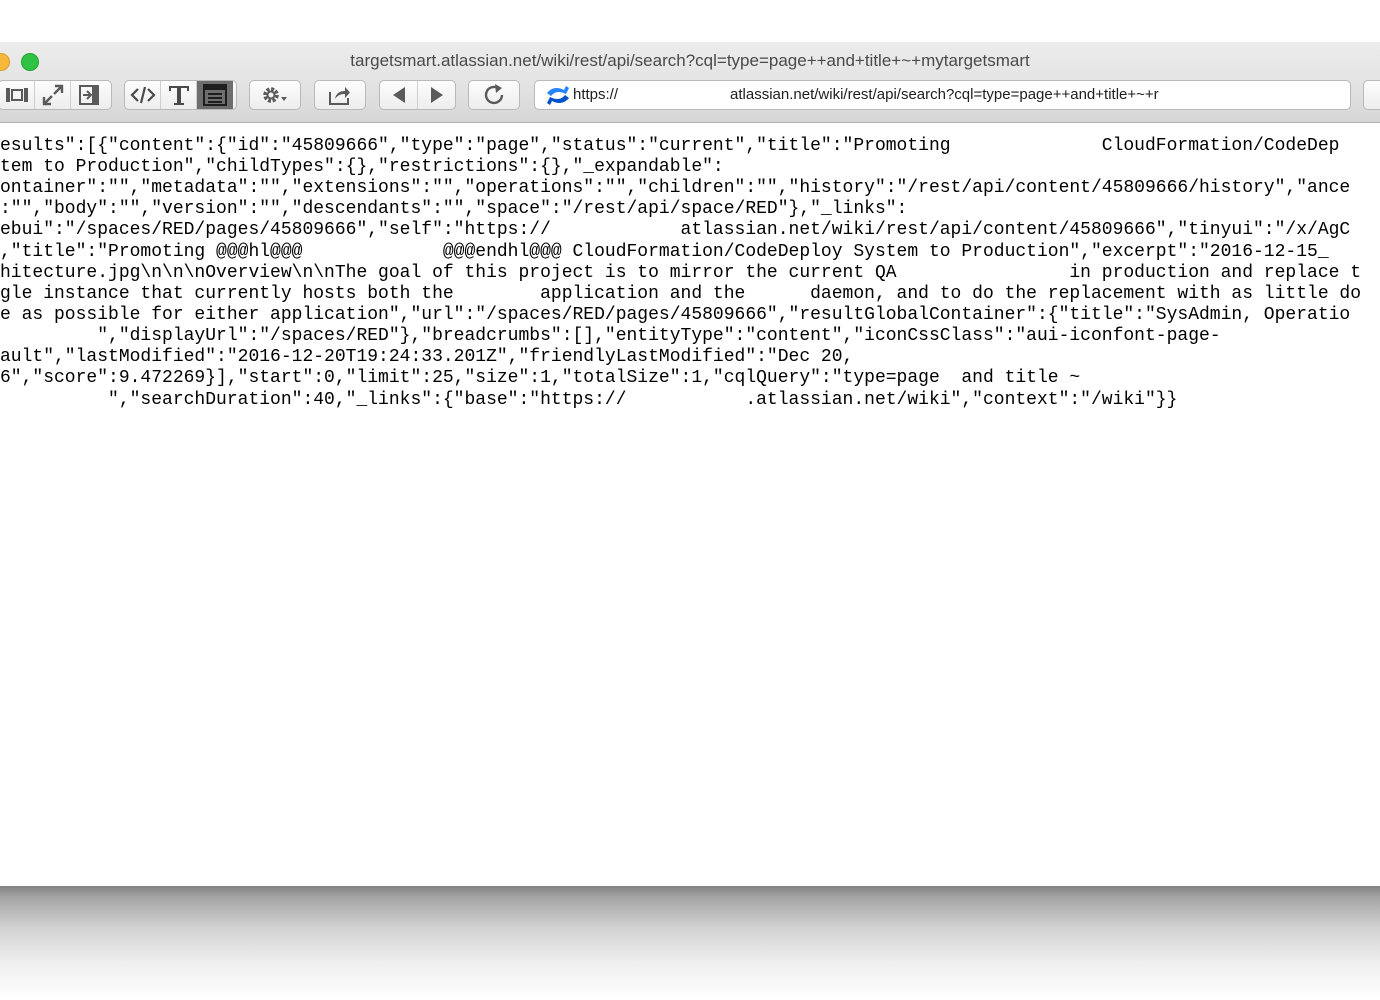 The image size is (1380, 1000). I want to click on share-button, so click(340, 95).